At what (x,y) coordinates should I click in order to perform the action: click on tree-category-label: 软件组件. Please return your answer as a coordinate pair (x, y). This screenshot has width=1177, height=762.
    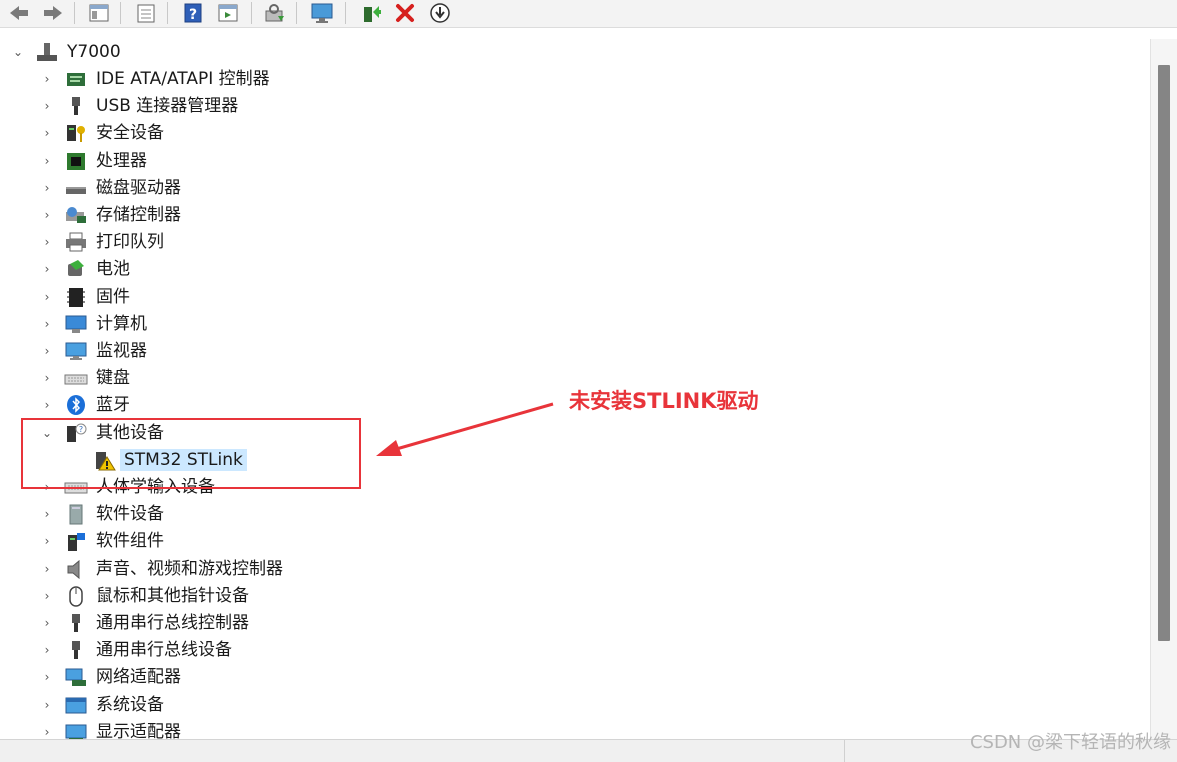
    Looking at the image, I should click on (130, 541).